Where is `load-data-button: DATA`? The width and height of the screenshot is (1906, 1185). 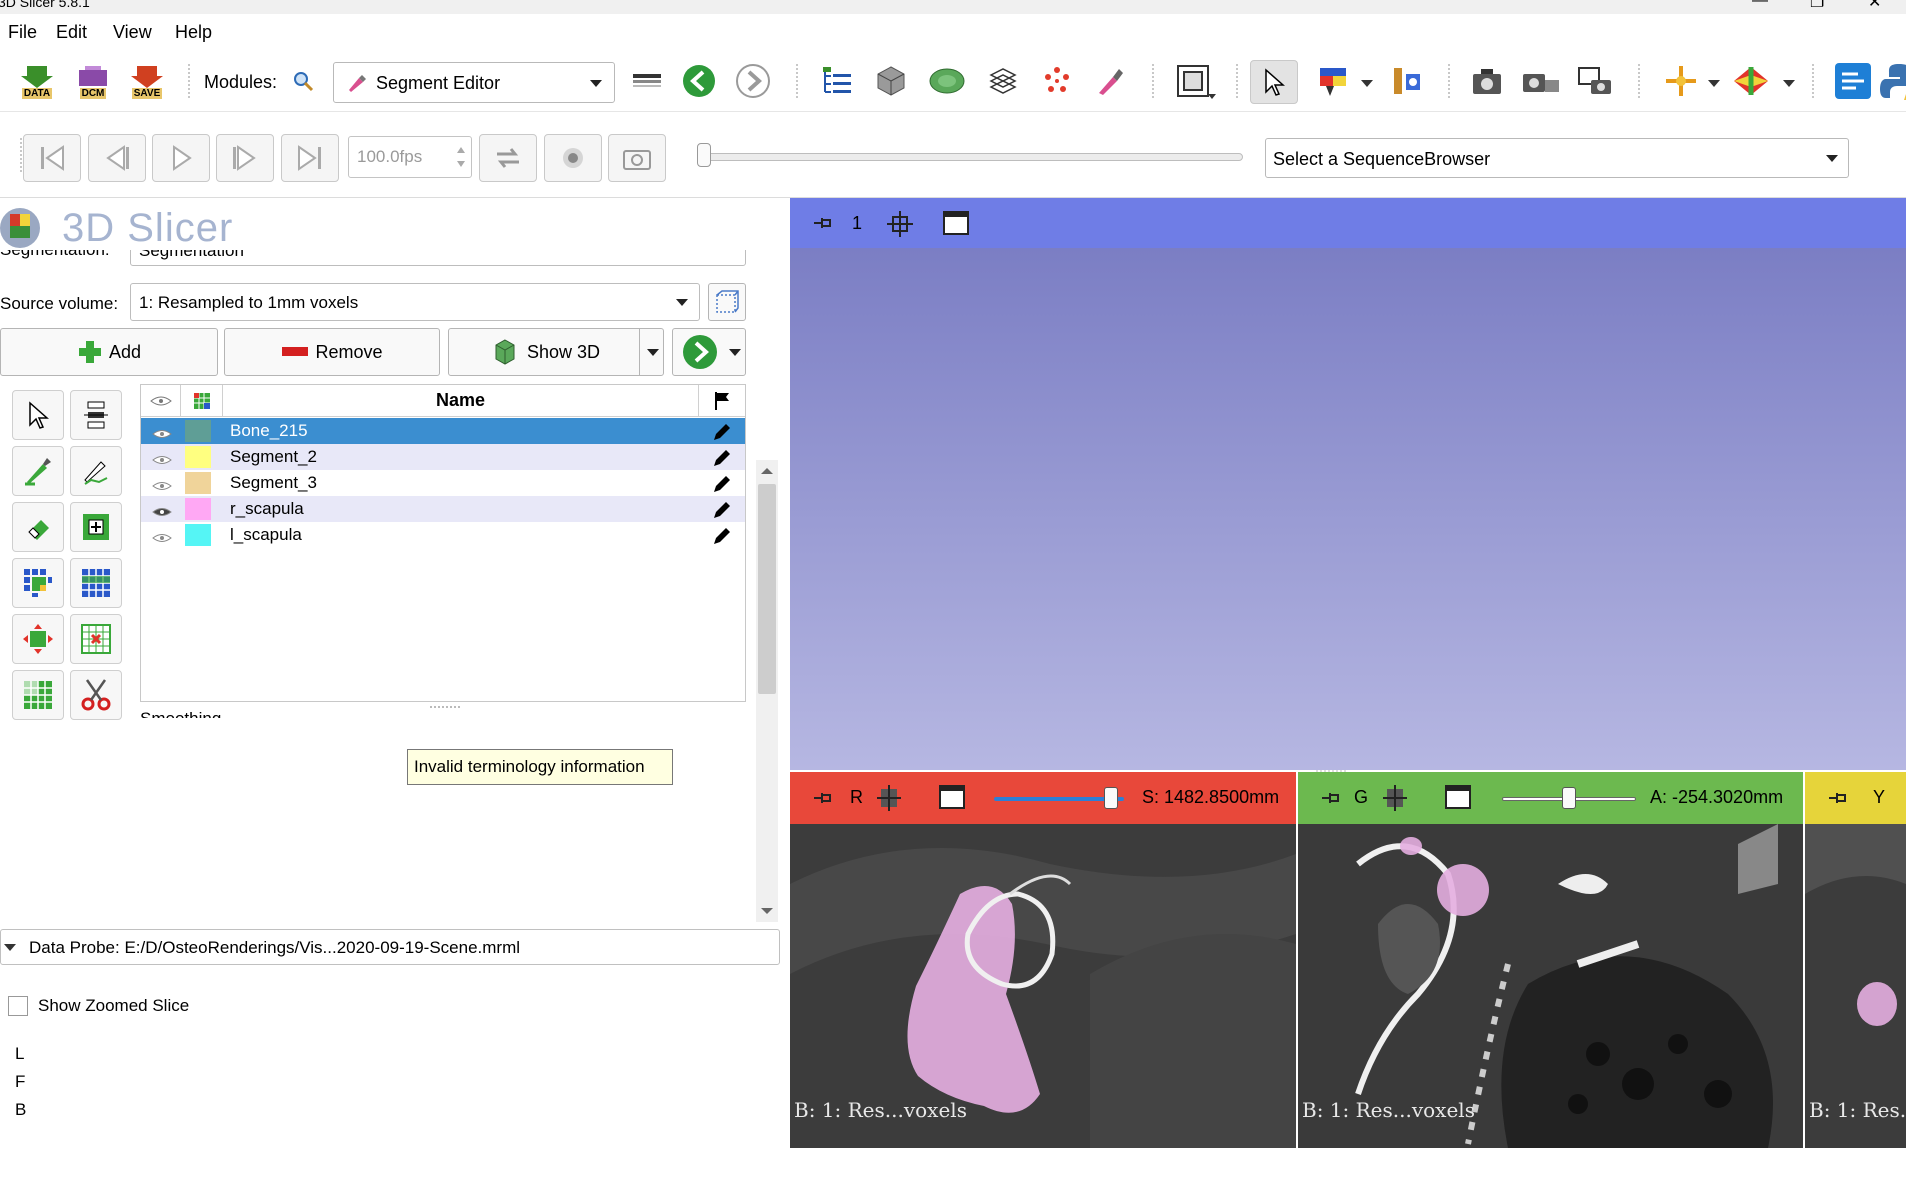
load-data-button: DATA is located at coordinates (37, 81).